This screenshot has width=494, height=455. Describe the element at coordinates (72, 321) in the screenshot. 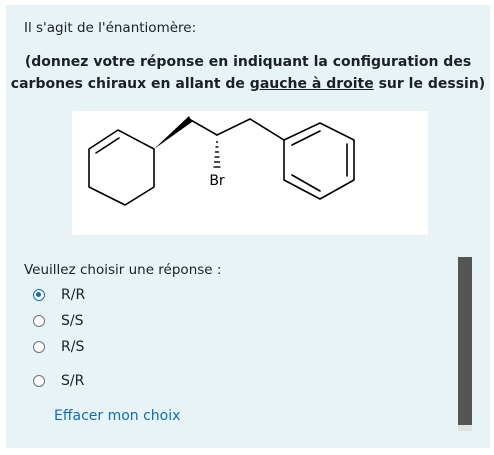

I see `answer-option-label: S/S` at that location.